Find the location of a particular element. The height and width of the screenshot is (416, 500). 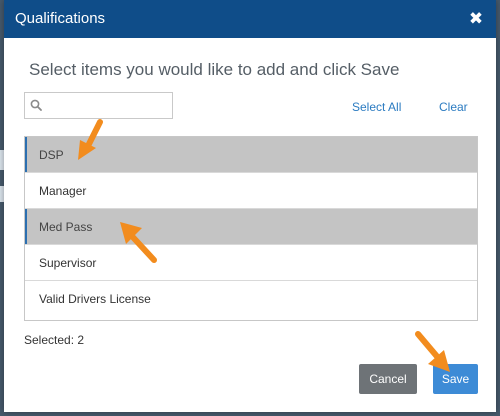

clear-link: Clear is located at coordinates (453, 107).